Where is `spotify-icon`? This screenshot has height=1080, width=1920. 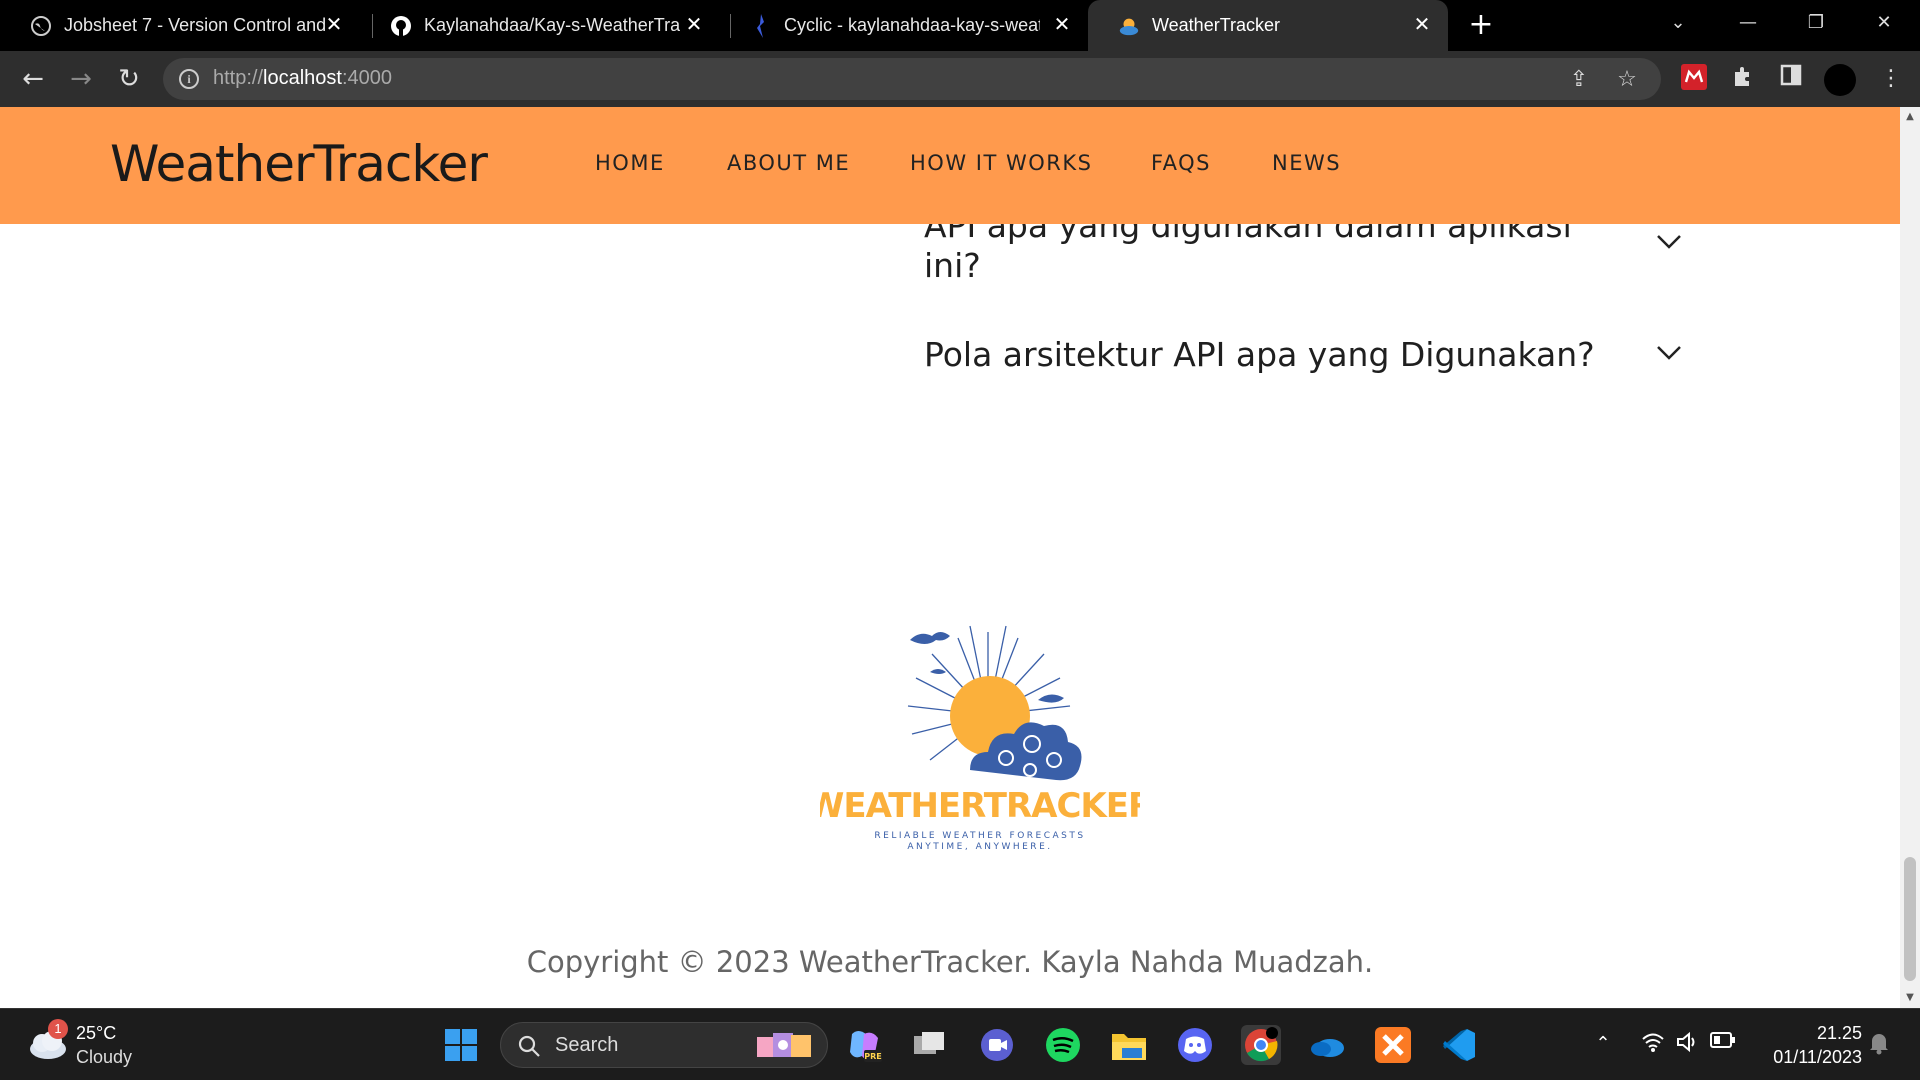
spotify-icon is located at coordinates (1063, 1045).